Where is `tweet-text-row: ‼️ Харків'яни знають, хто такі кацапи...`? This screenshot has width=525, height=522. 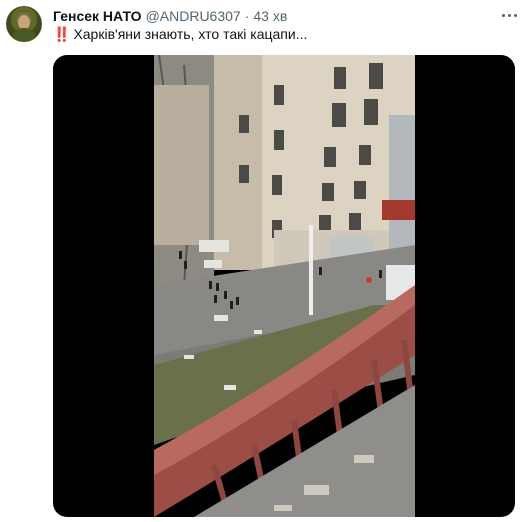 tweet-text-row: ‼️ Харків'яни знають, хто такі кацапи... is located at coordinates (180, 34).